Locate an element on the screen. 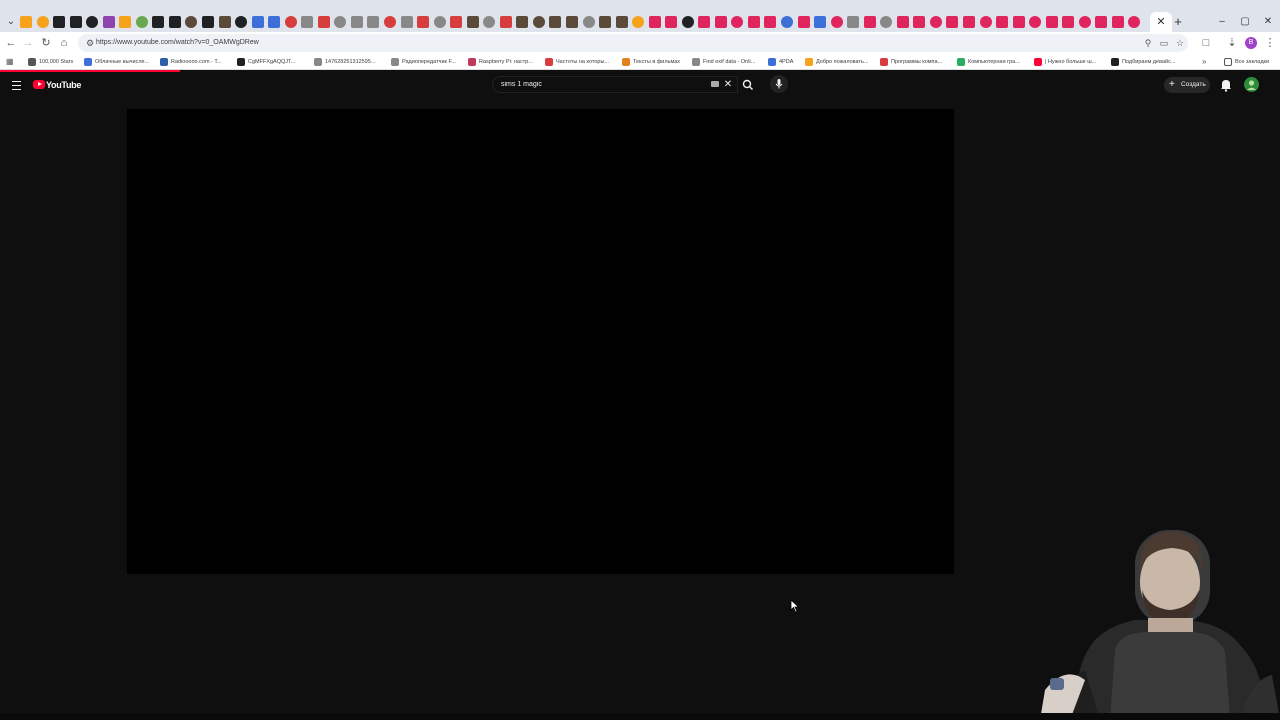  search-input is located at coordinates (596, 84).